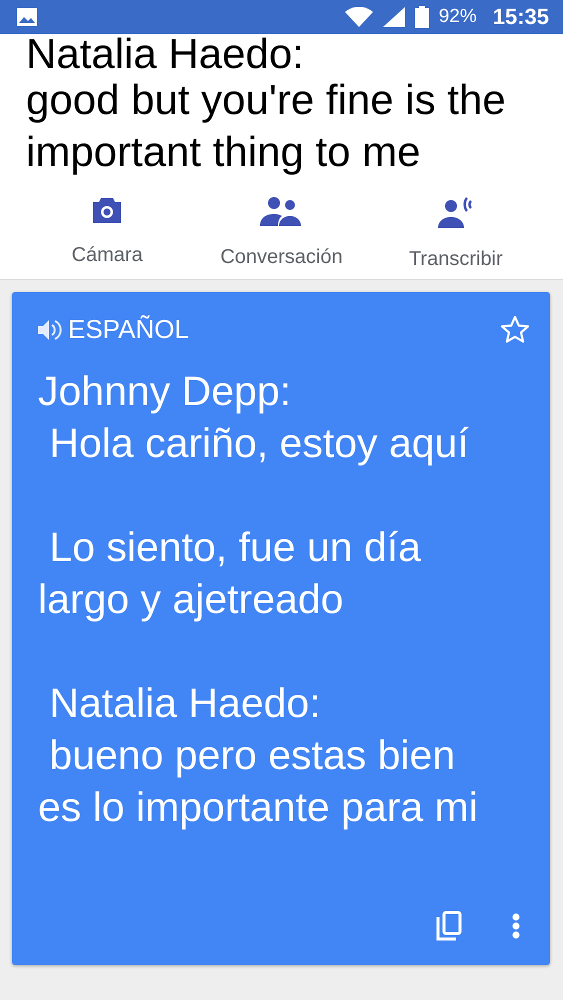 This screenshot has width=563, height=1000. What do you see at coordinates (27, 17) in the screenshot?
I see `image-icon` at bounding box center [27, 17].